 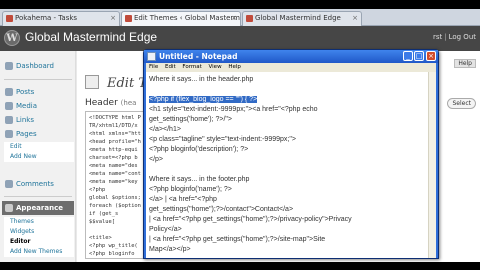 What do you see at coordinates (104, 214) in the screenshot?
I see `code-line: if (get_s` at bounding box center [104, 214].